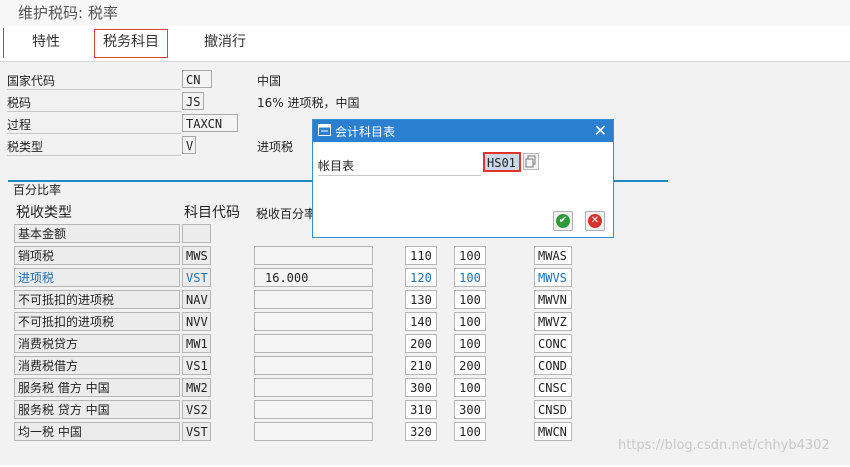  I want to click on toolbar-separator, so click(3, 43).